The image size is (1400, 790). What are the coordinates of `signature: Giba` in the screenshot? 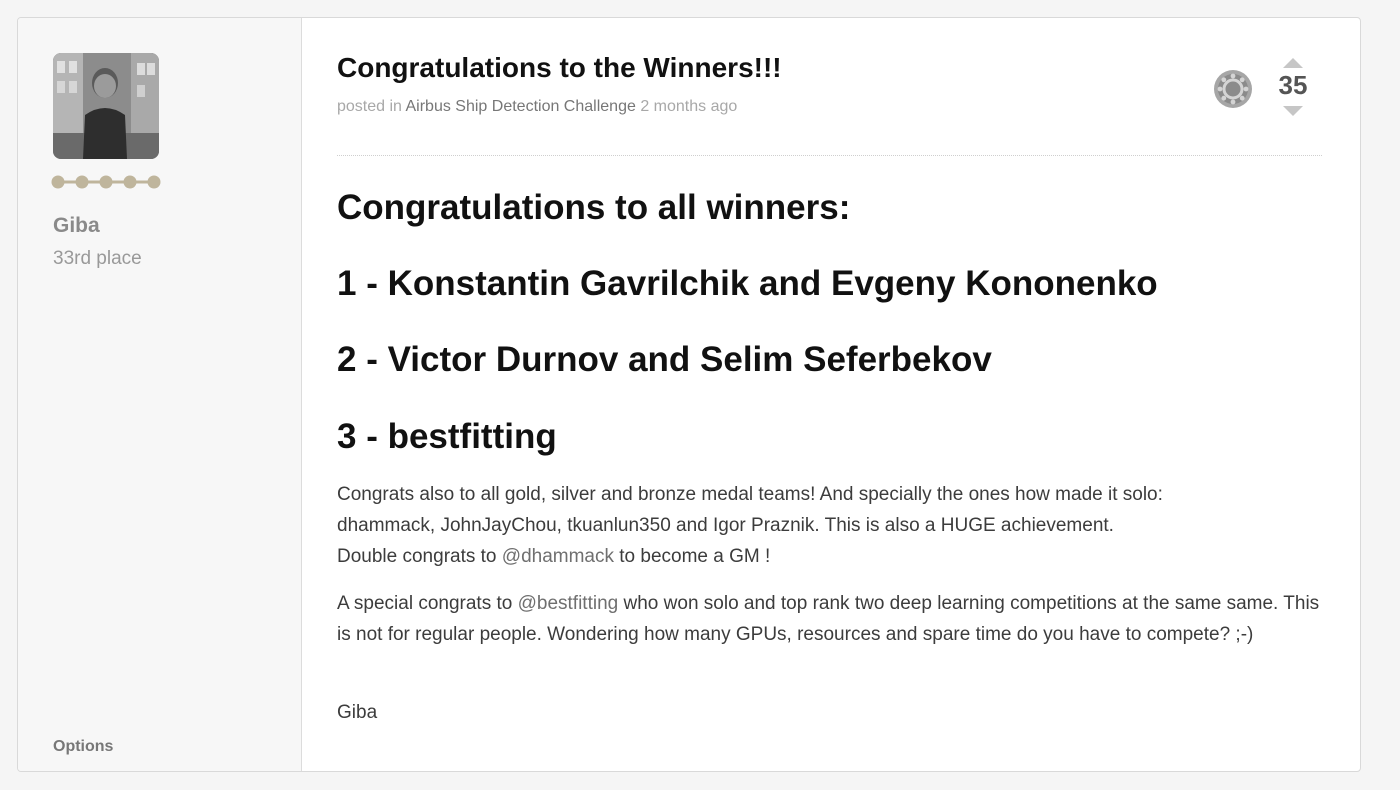 It's located at (357, 712).